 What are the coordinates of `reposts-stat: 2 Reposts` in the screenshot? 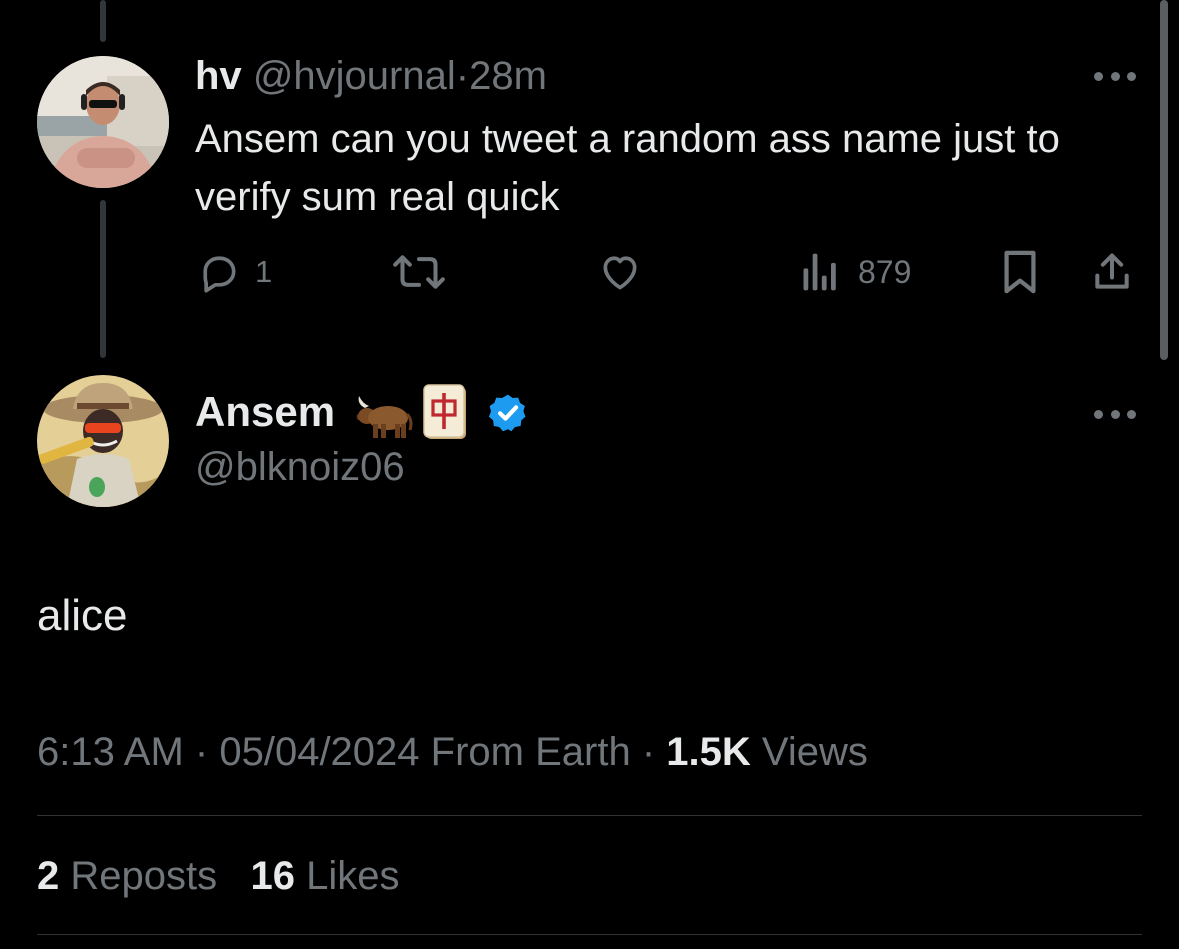 It's located at (127, 876).